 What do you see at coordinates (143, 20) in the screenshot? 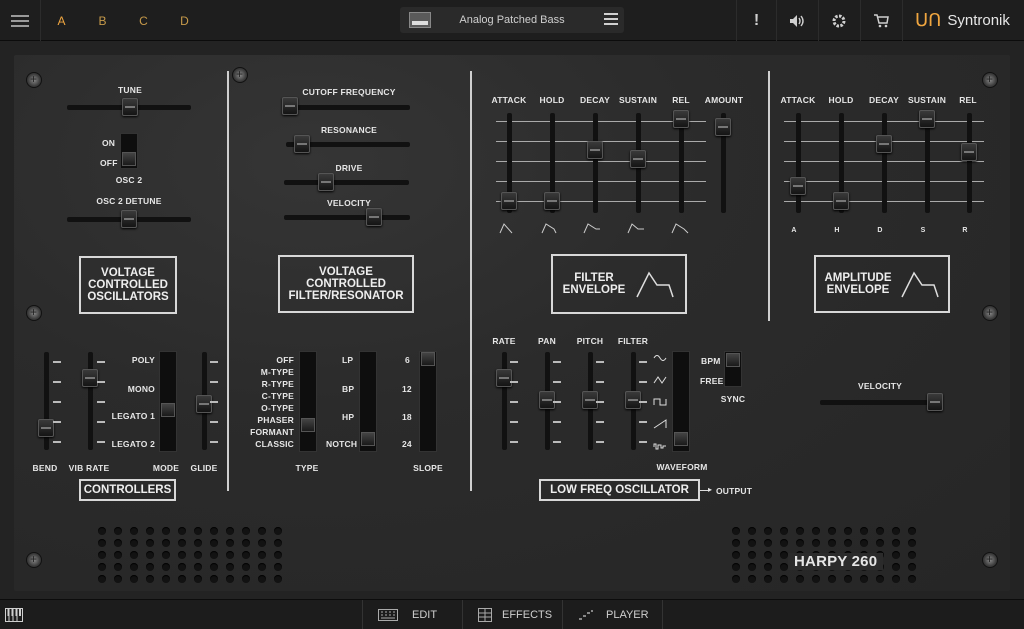
I see `part-tab-c: C` at bounding box center [143, 20].